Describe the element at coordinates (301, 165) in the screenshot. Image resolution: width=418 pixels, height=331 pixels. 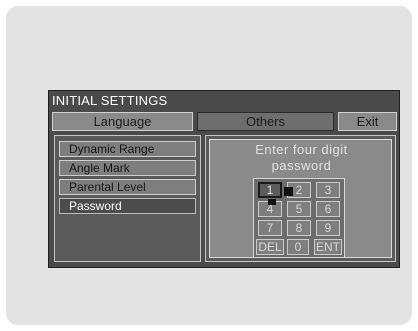
I see `password-prompt-line2: password` at that location.